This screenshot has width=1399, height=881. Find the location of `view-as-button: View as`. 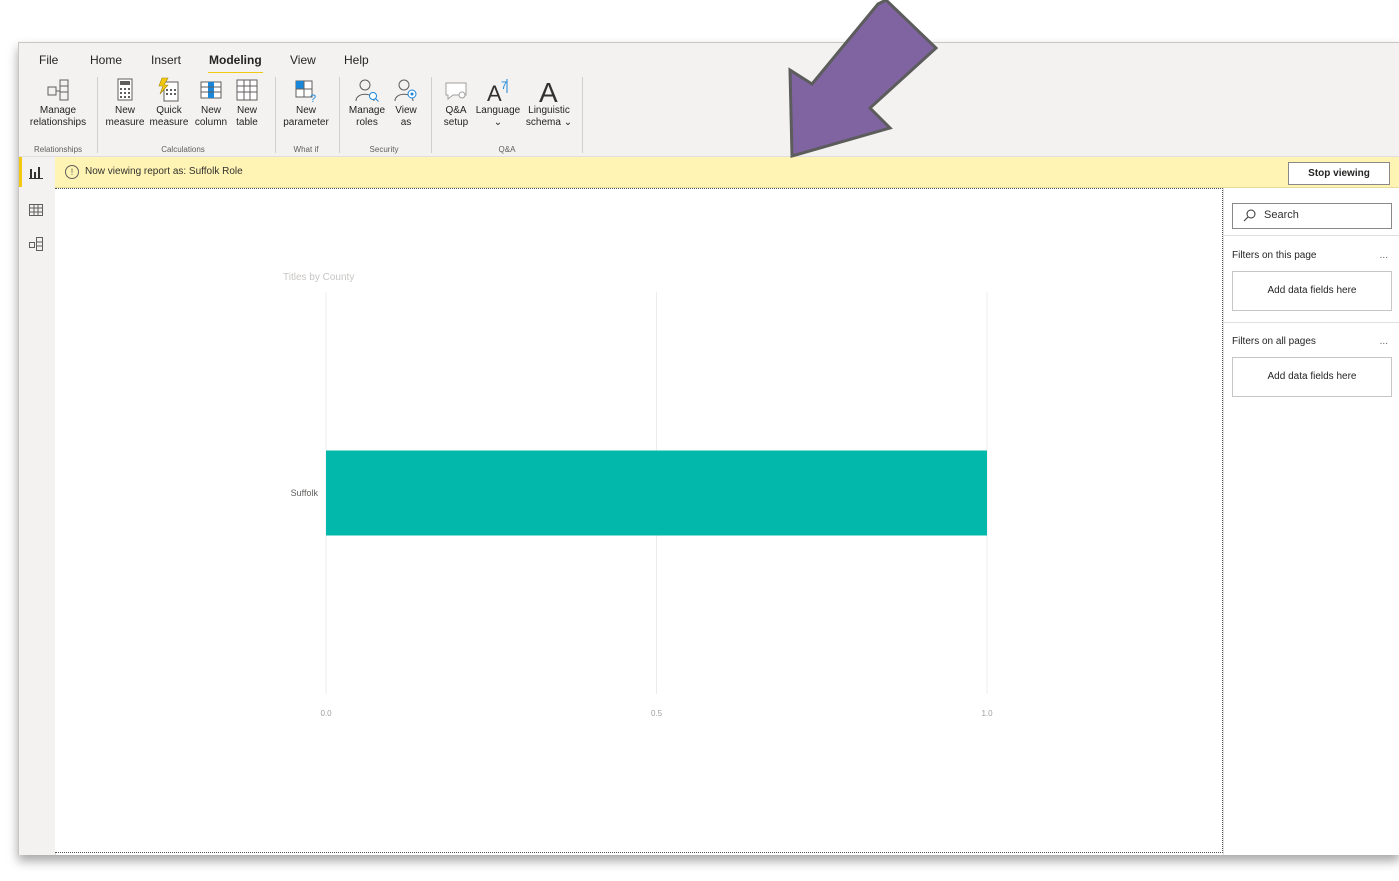

view-as-button: View as is located at coordinates (406, 103).